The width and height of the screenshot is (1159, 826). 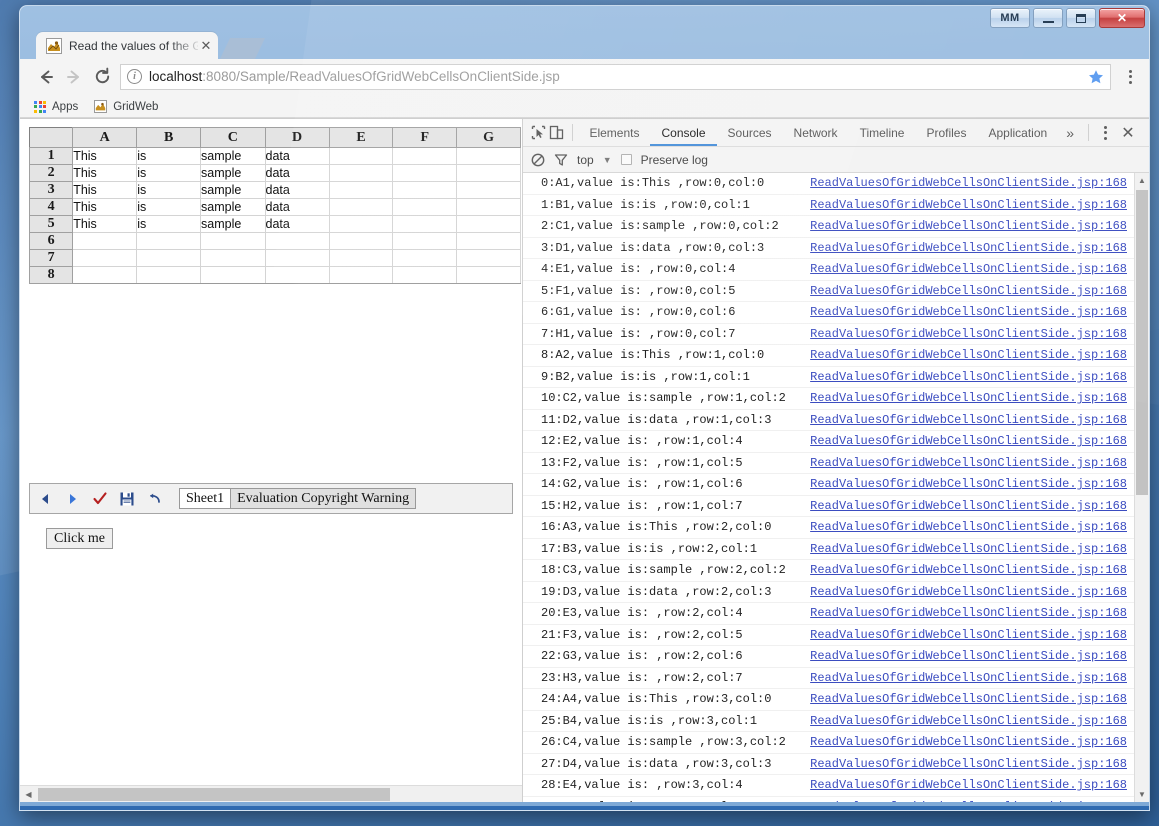 What do you see at coordinates (1142, 794) in the screenshot?
I see `scroll-down-arrow-icon: ▼` at bounding box center [1142, 794].